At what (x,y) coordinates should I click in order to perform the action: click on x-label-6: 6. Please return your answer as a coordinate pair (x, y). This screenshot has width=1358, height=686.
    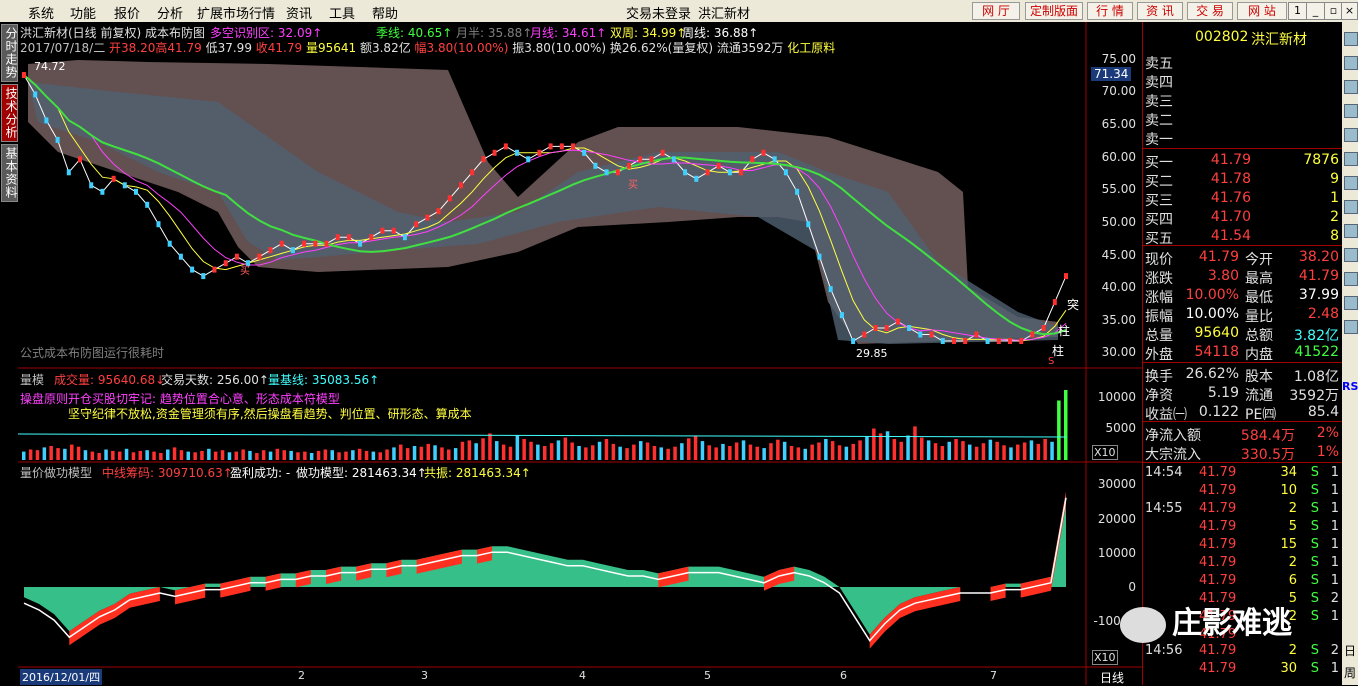
    Looking at the image, I should click on (843, 675).